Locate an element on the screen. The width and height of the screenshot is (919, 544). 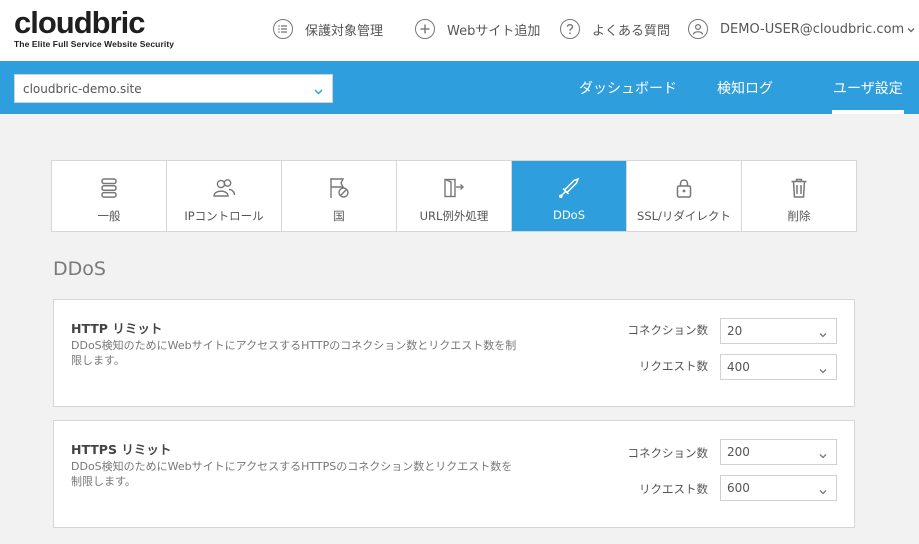
tab-user-settings: ユーザ設定 is located at coordinates (868, 96).